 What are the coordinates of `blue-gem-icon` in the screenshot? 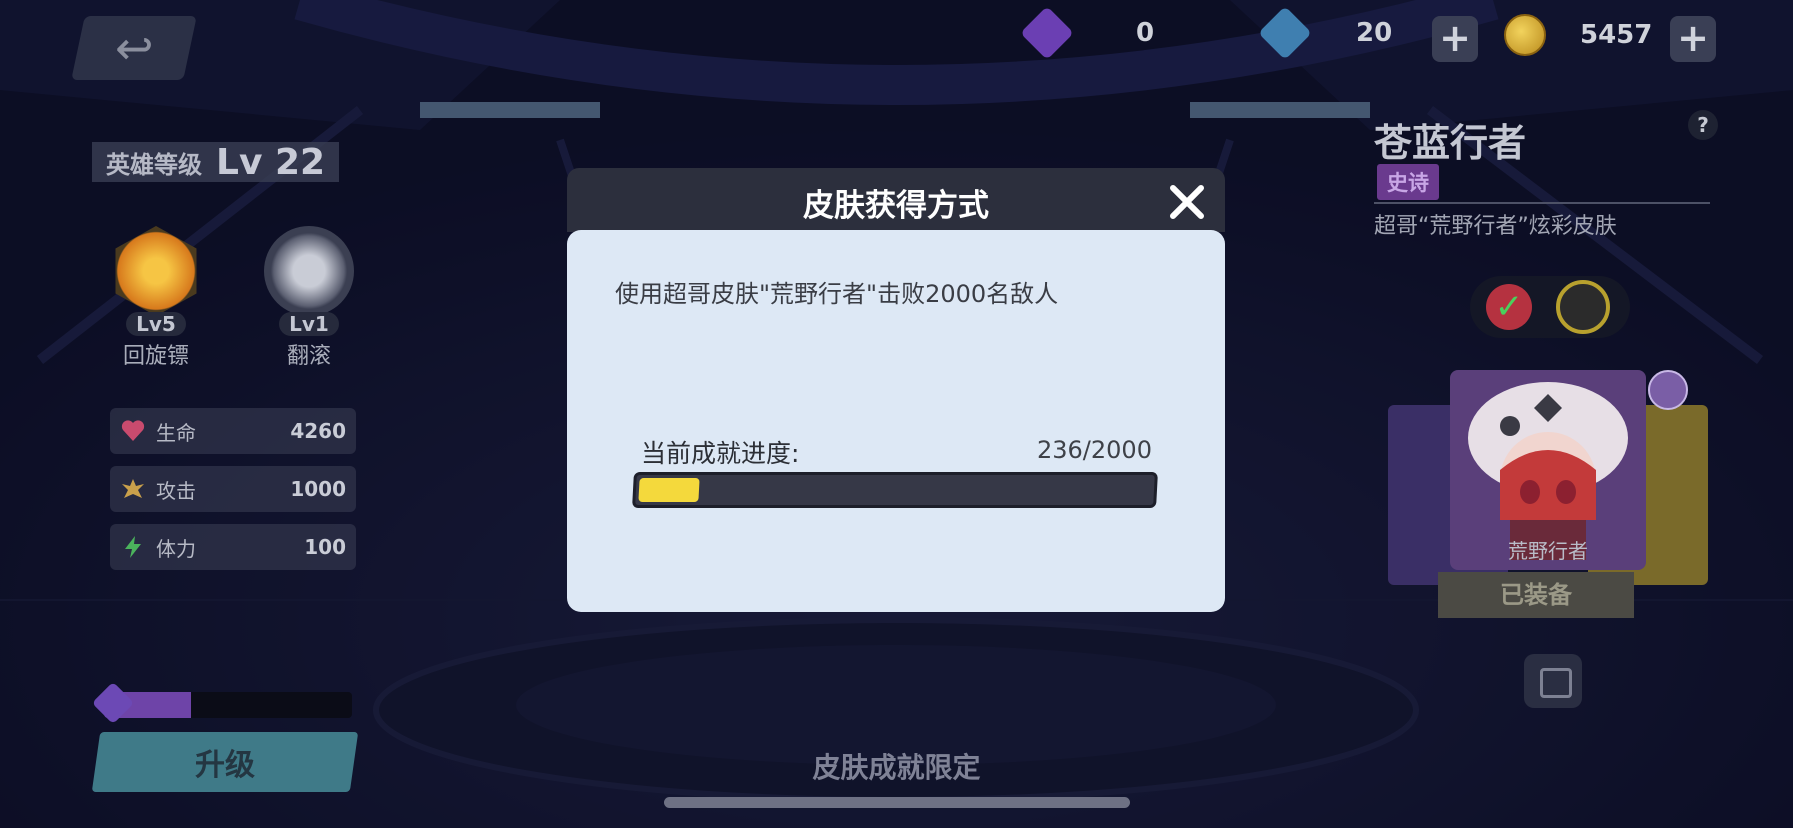 It's located at (1285, 33).